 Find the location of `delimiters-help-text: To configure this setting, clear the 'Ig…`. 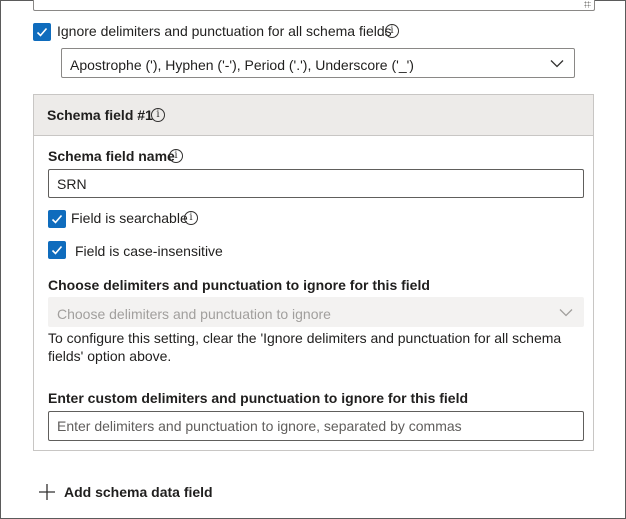

delimiters-help-text: To configure this setting, clear the 'Ig… is located at coordinates (305, 347).